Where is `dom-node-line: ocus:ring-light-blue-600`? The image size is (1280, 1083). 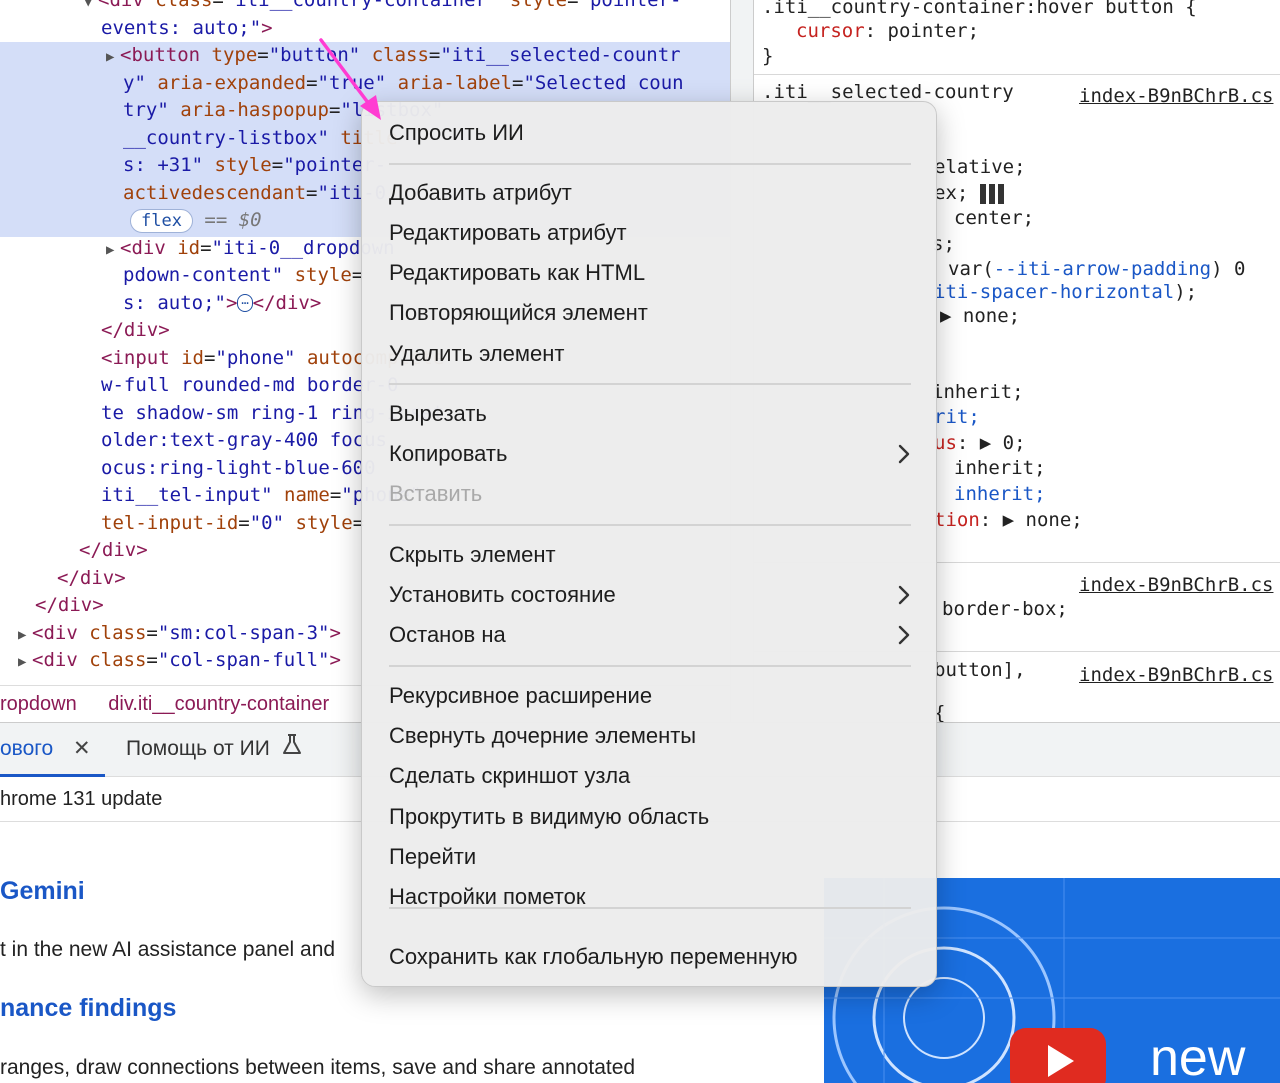
dom-node-line: ocus:ring-light-blue-600 is located at coordinates (238, 469).